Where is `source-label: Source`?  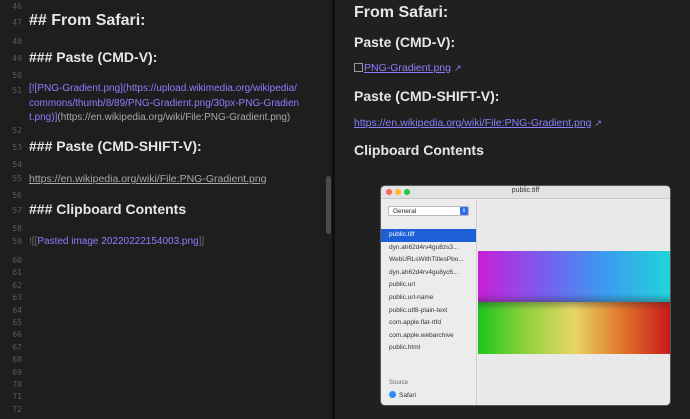 source-label: Source is located at coordinates (399, 383).